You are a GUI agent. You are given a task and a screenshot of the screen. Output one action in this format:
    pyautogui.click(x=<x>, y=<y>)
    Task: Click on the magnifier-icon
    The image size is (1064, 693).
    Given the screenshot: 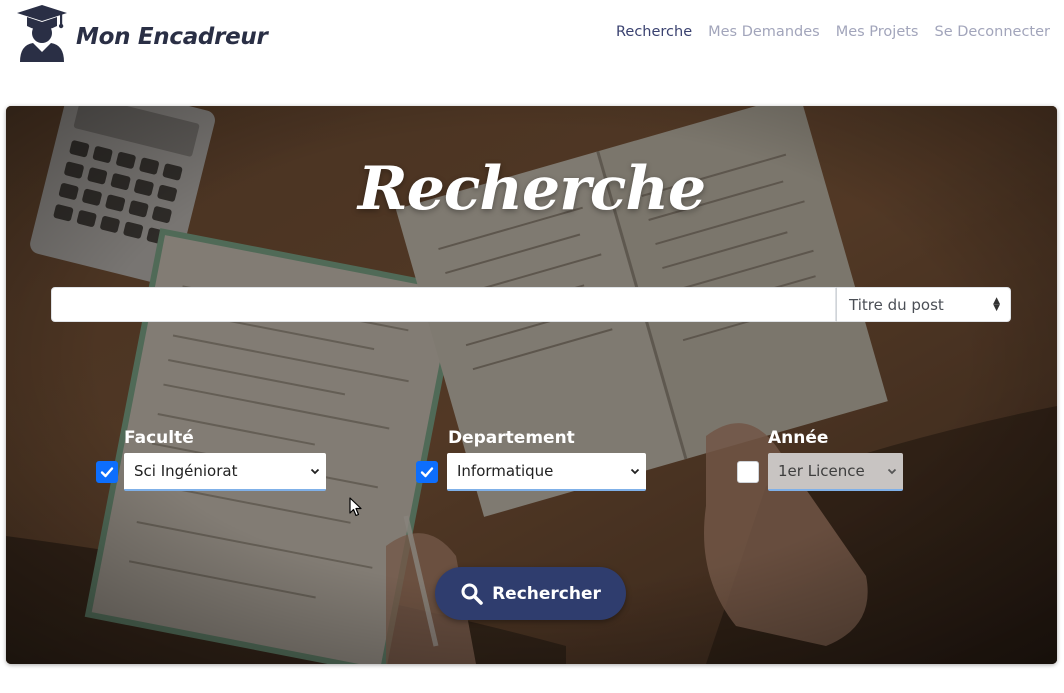 What is the action you would take?
    pyautogui.click(x=472, y=594)
    